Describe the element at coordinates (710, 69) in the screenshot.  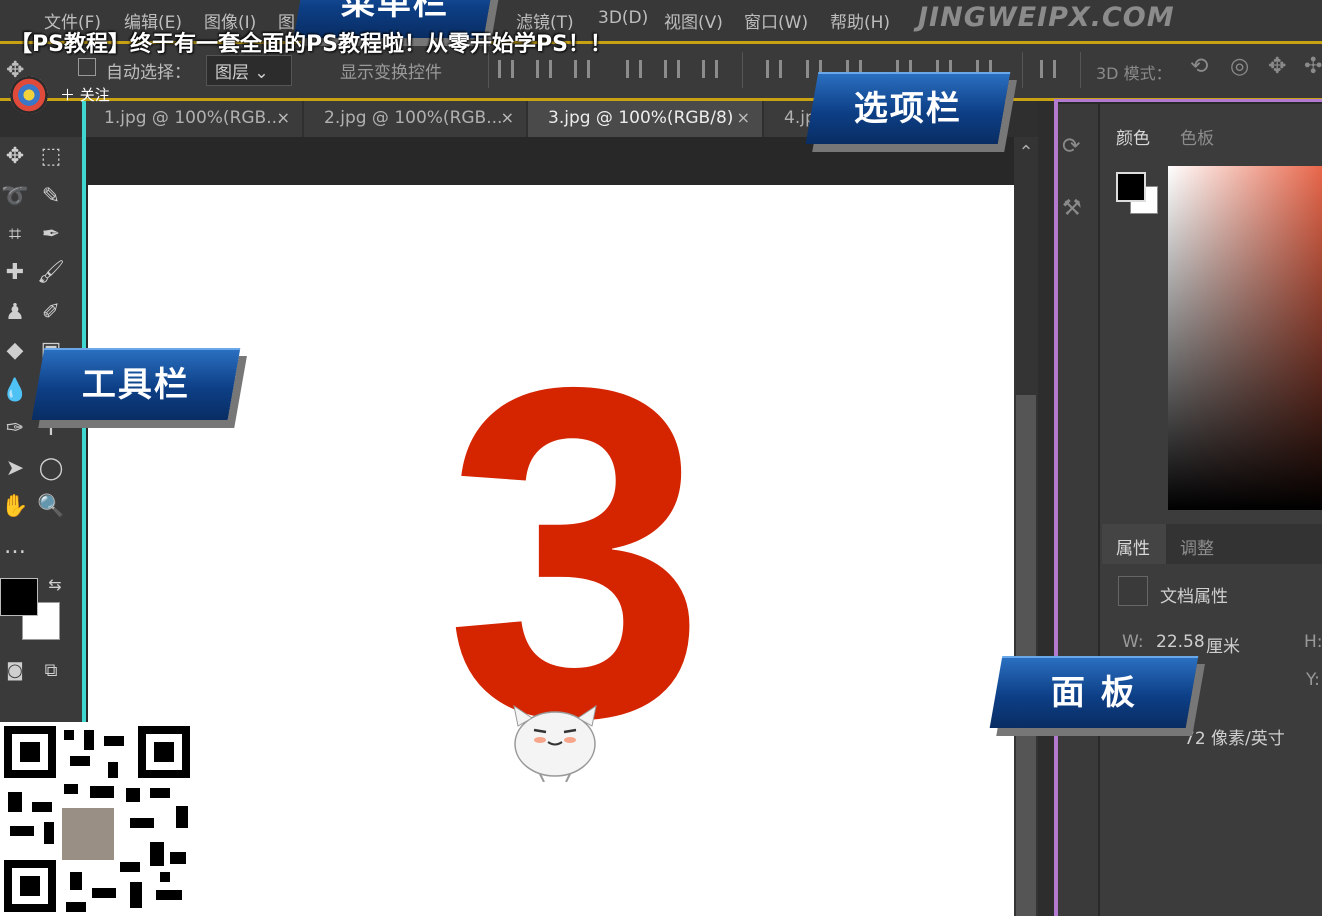
I see `align-right-icon` at that location.